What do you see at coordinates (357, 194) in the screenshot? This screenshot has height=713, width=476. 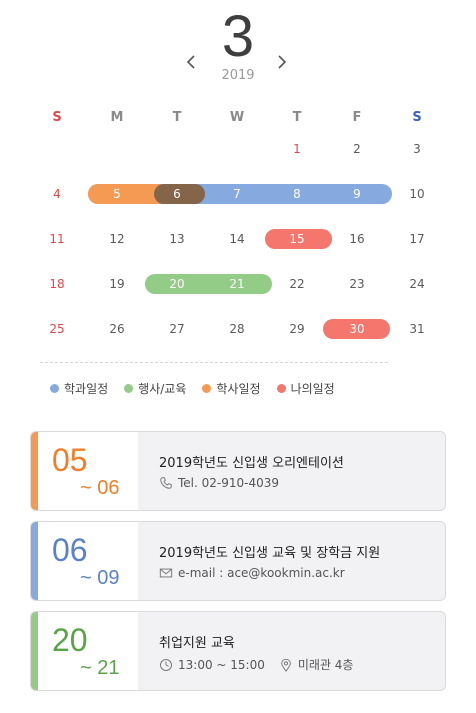 I see `day-cell: 9` at bounding box center [357, 194].